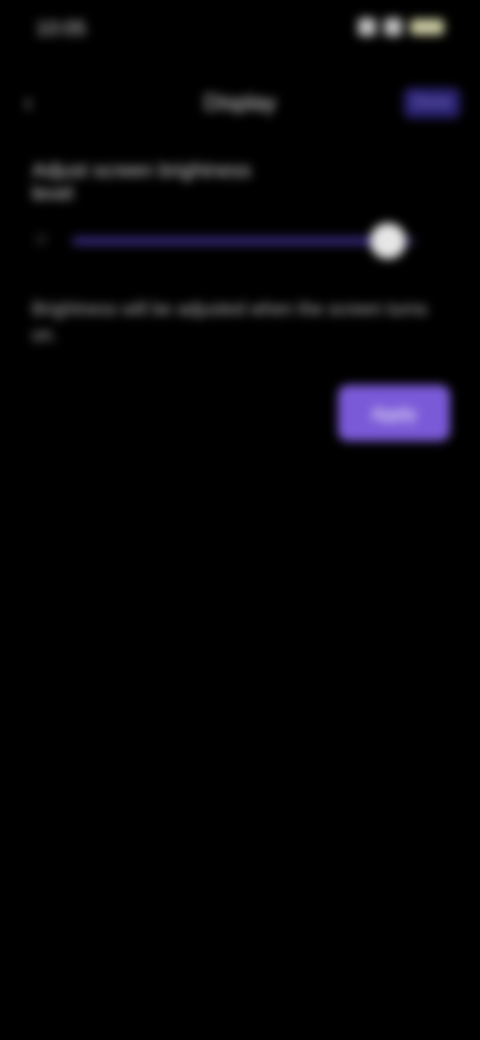 Image resolution: width=480 pixels, height=1040 pixels. I want to click on brightness-slider: ☼, so click(232, 240).